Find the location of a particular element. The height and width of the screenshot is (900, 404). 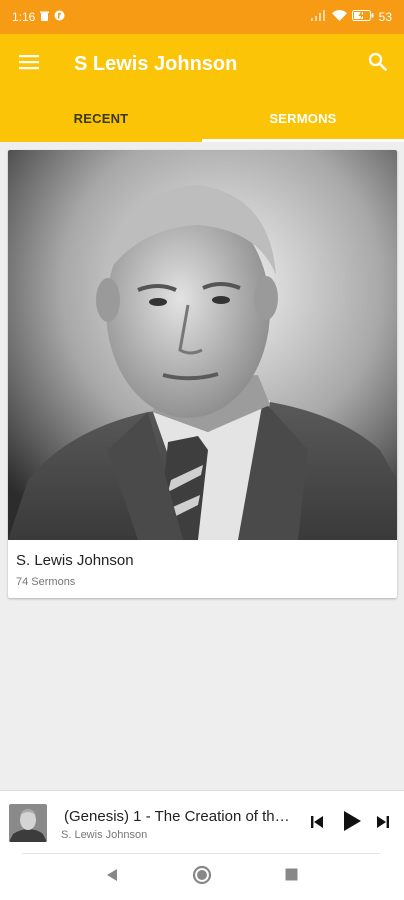

home-circle-icon is located at coordinates (202, 877).